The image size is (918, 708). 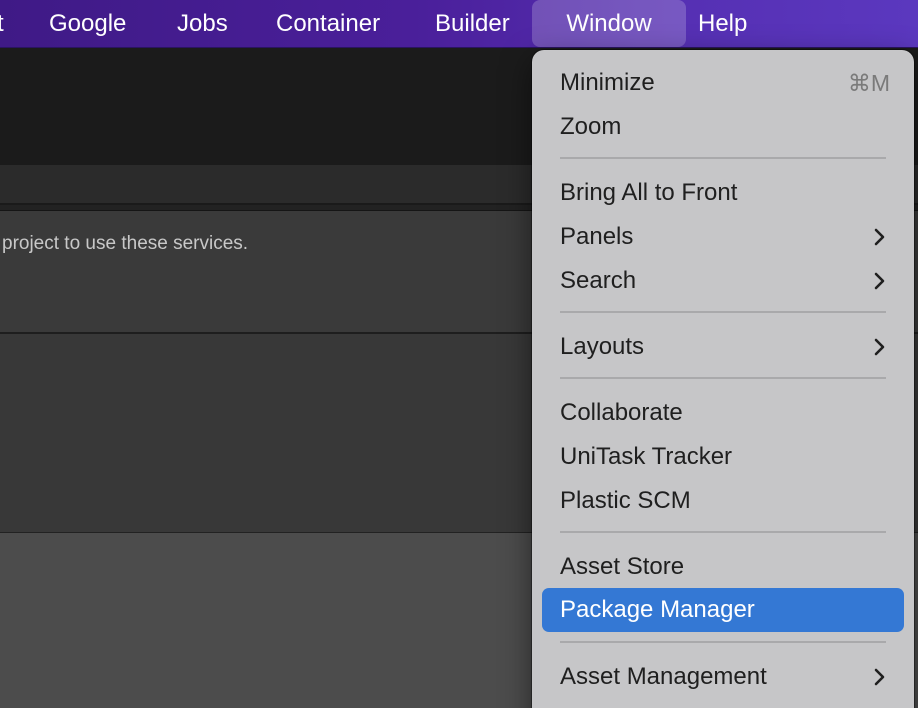 What do you see at coordinates (722, 24) in the screenshot?
I see `menubar-item-help: Help` at bounding box center [722, 24].